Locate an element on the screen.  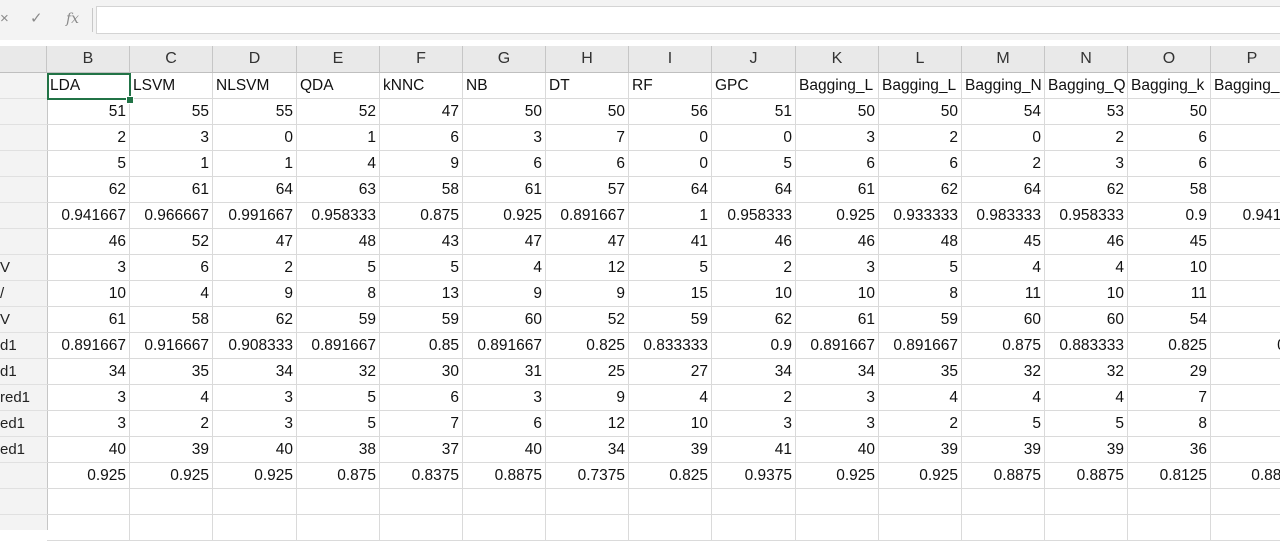
cell-l: 48 is located at coordinates (920, 242).